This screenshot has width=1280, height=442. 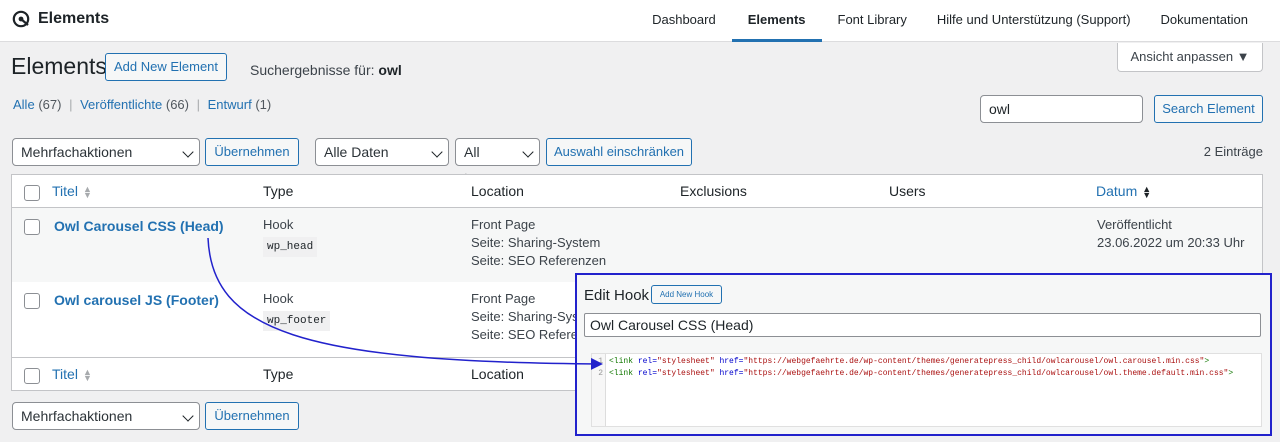 What do you see at coordinates (177, 104) in the screenshot?
I see `filter-published-count: (66)` at bounding box center [177, 104].